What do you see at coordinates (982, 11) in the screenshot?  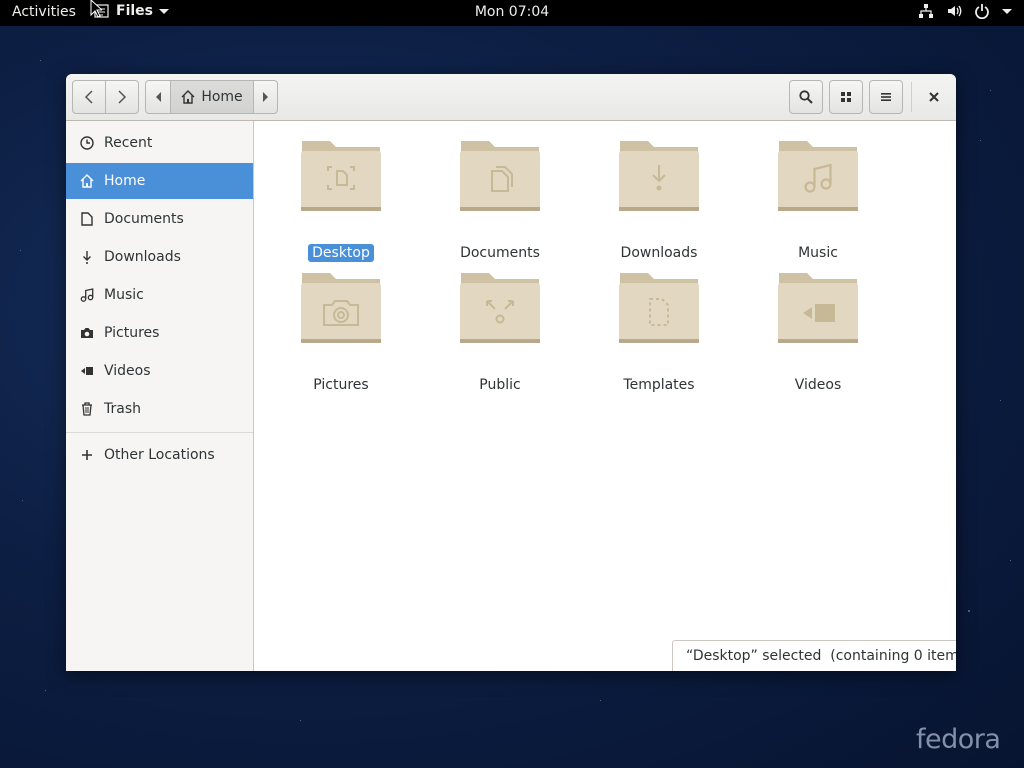 I see `power-icon` at bounding box center [982, 11].